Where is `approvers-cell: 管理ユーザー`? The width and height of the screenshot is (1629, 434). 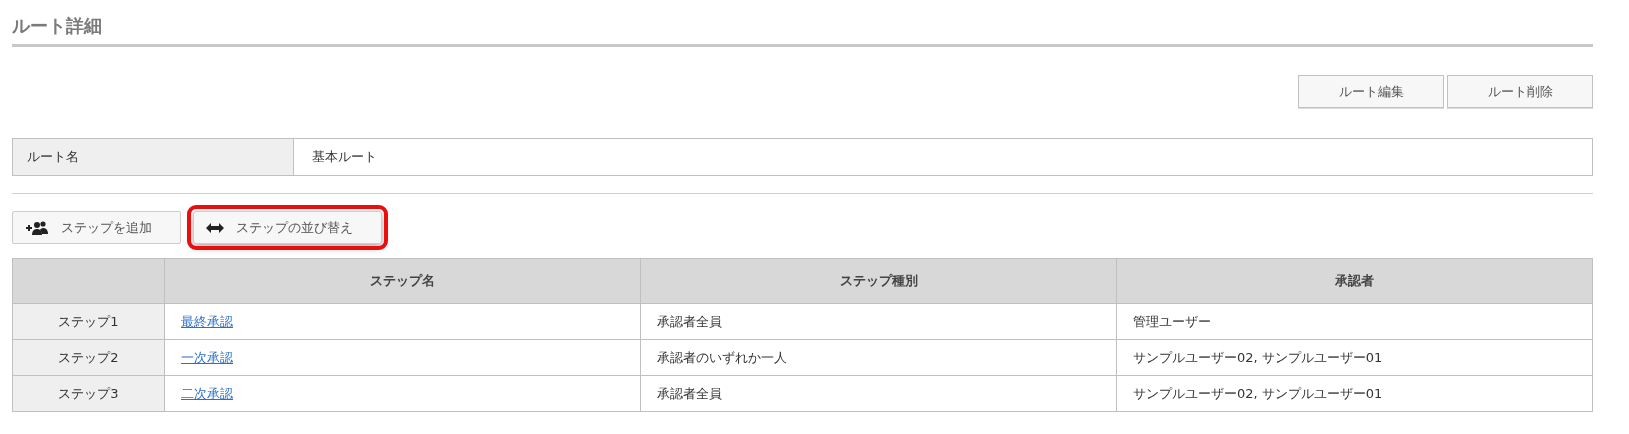 approvers-cell: 管理ユーザー is located at coordinates (1354, 321).